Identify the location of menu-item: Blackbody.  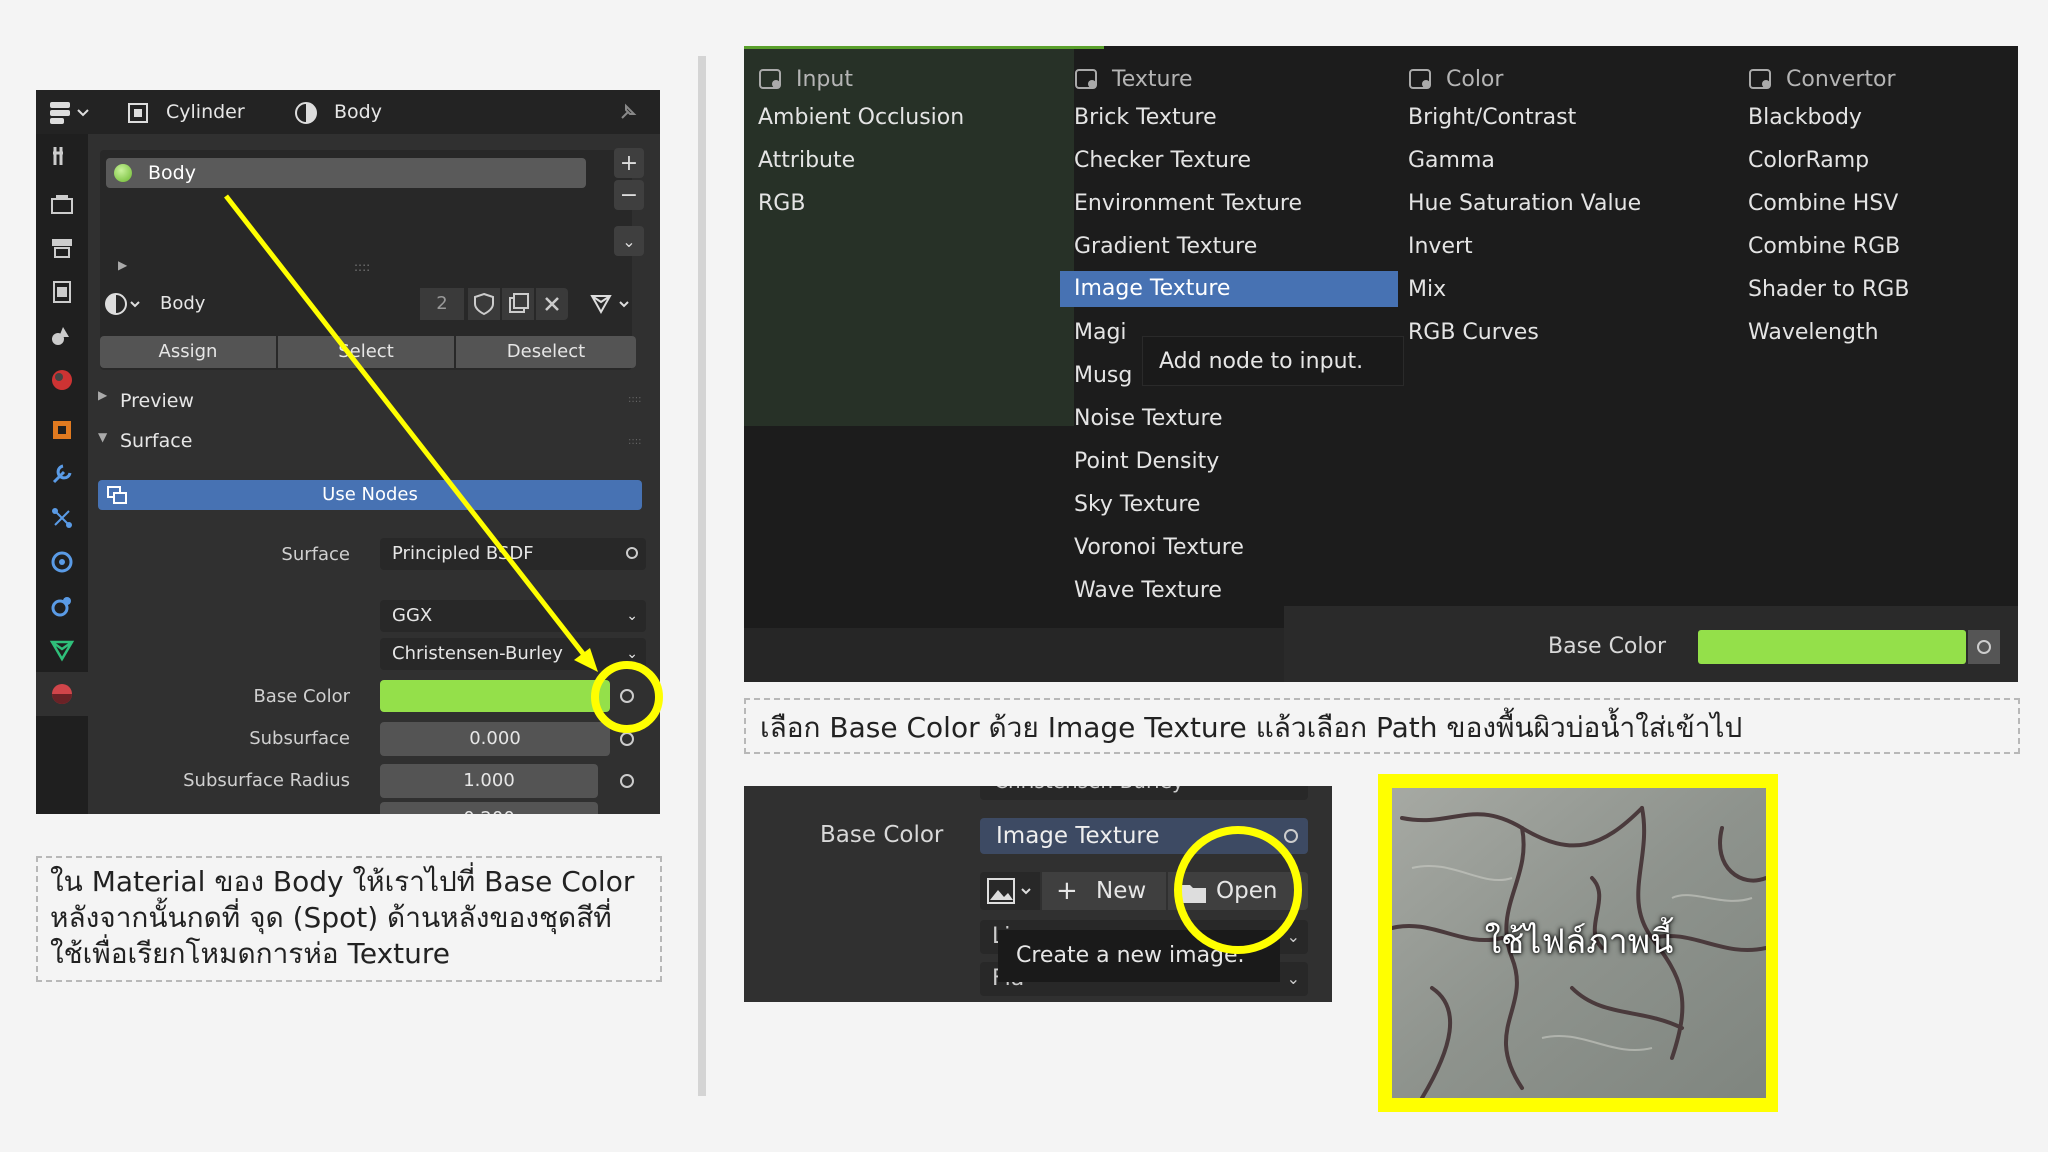
(1828, 117).